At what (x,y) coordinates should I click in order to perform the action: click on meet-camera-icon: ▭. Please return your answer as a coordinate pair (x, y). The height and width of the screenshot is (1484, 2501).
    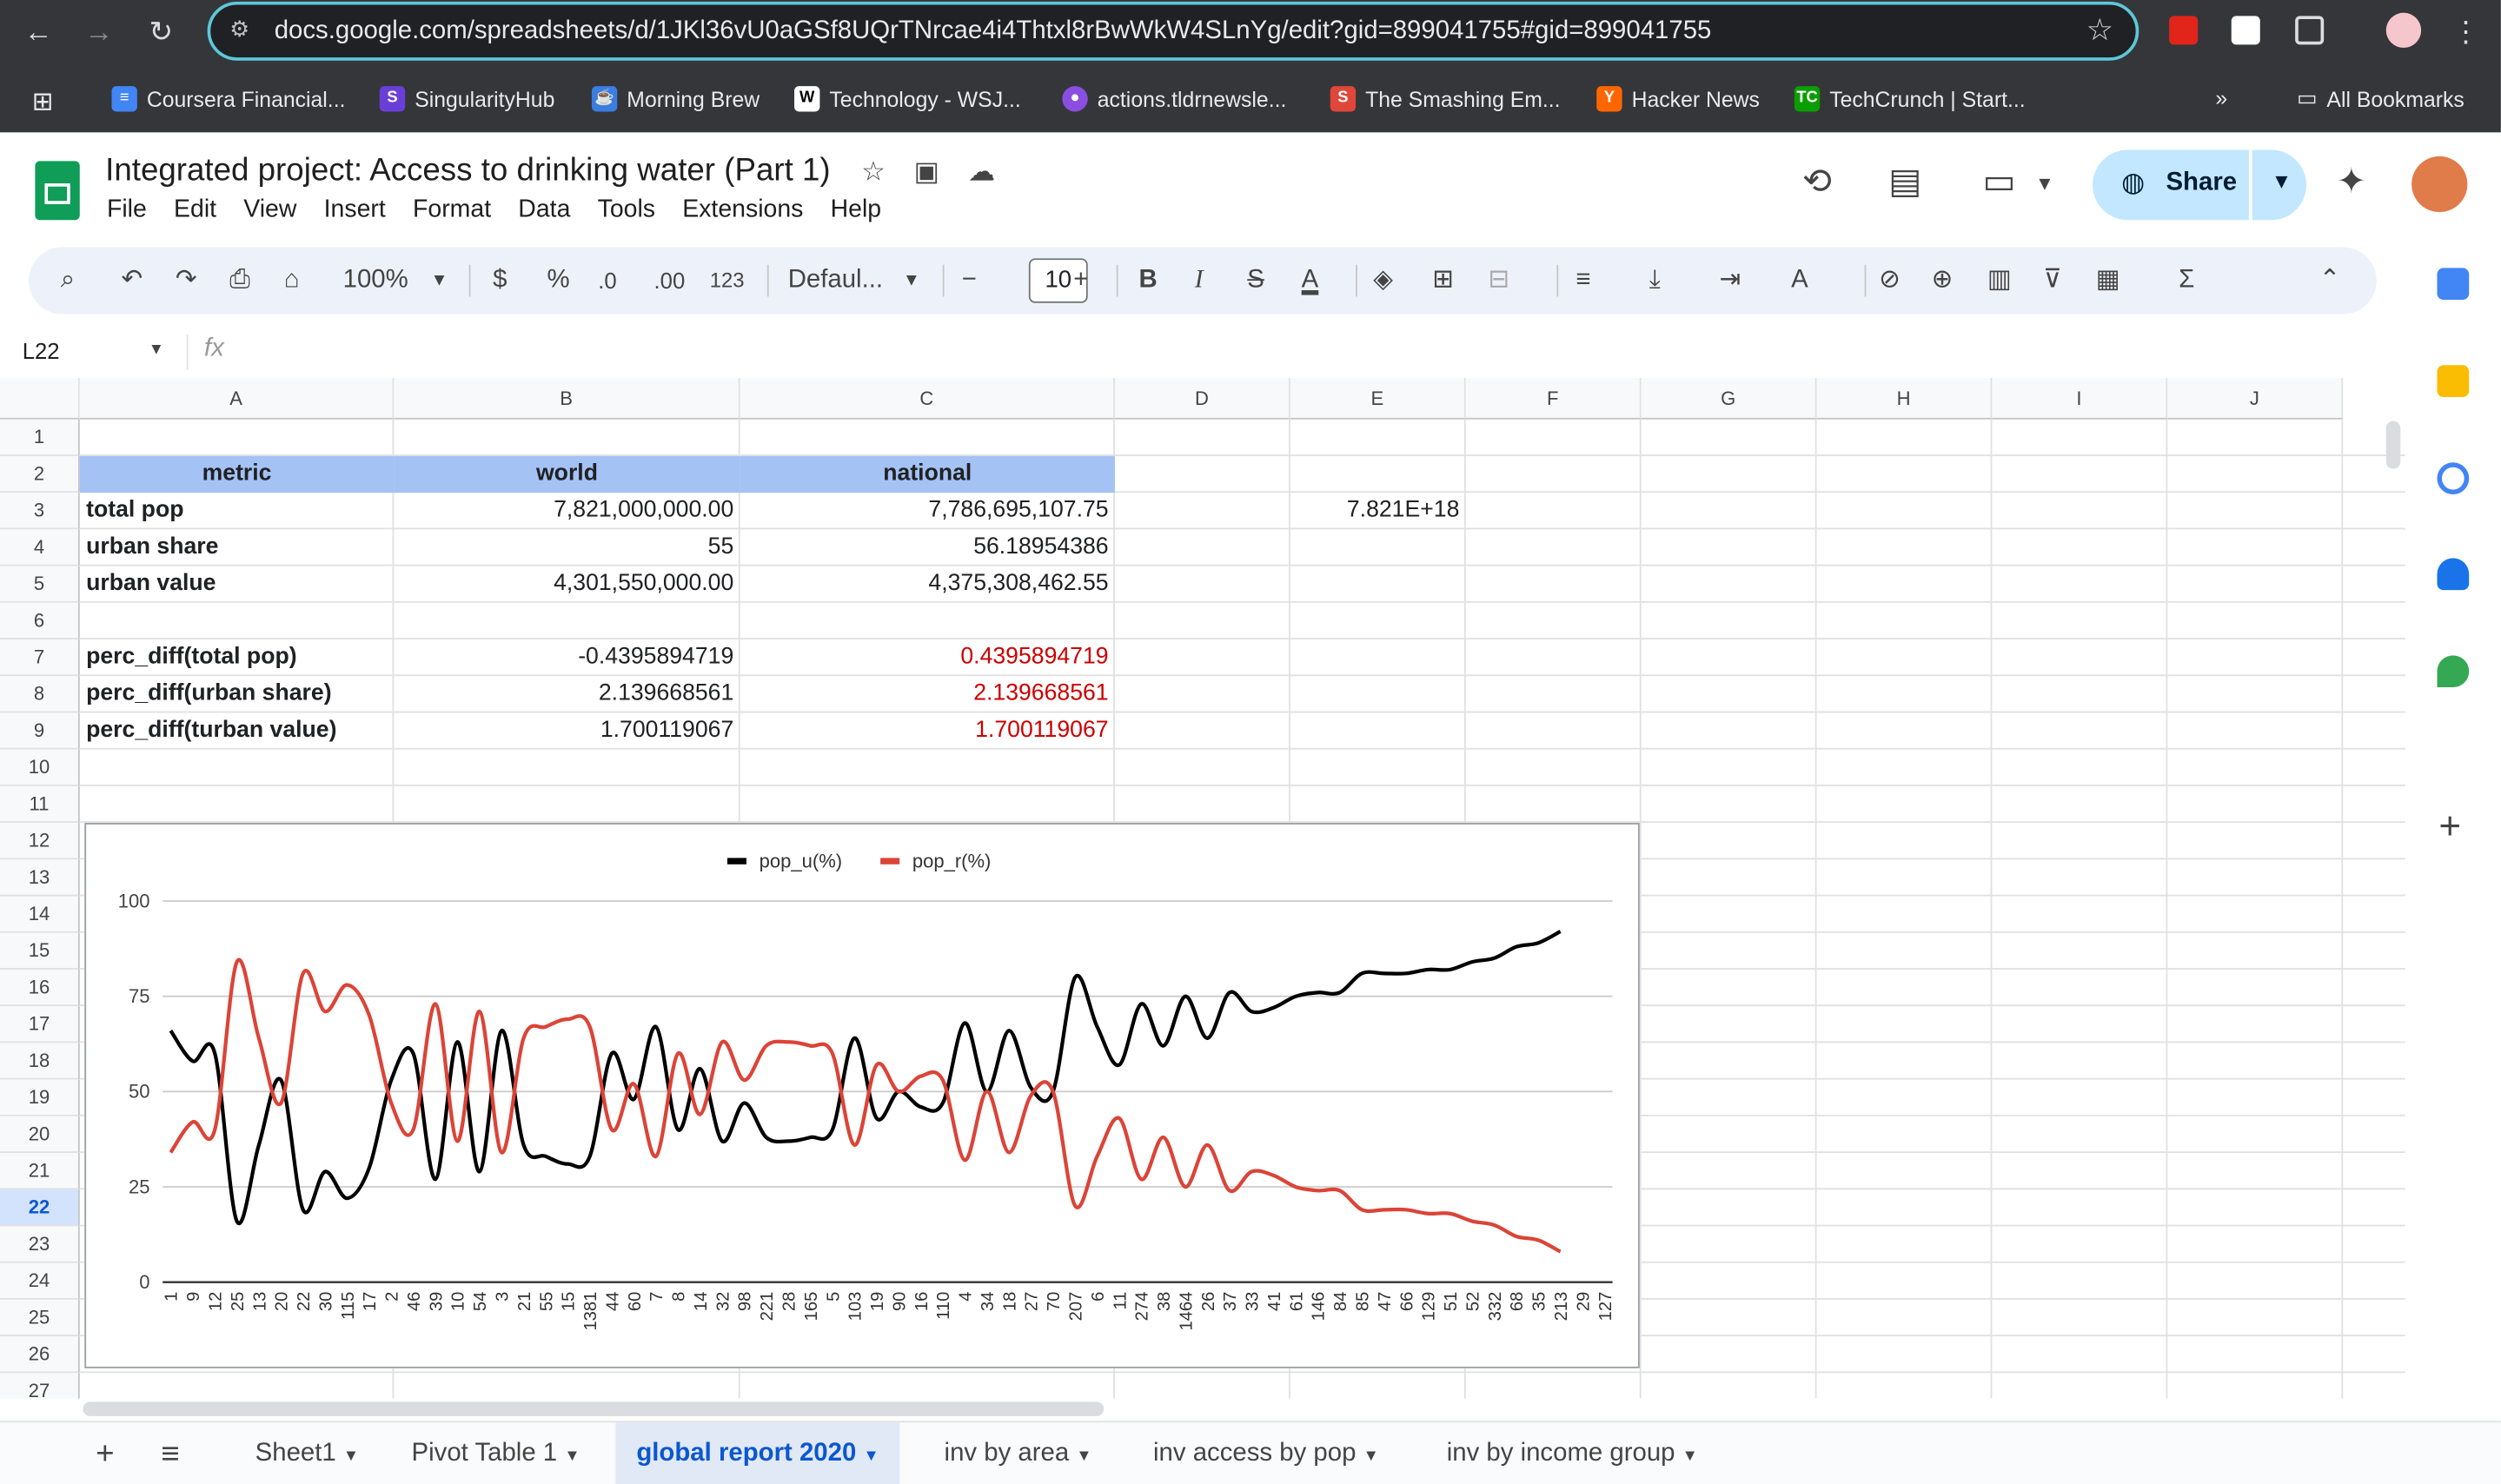
    Looking at the image, I should click on (1998, 181).